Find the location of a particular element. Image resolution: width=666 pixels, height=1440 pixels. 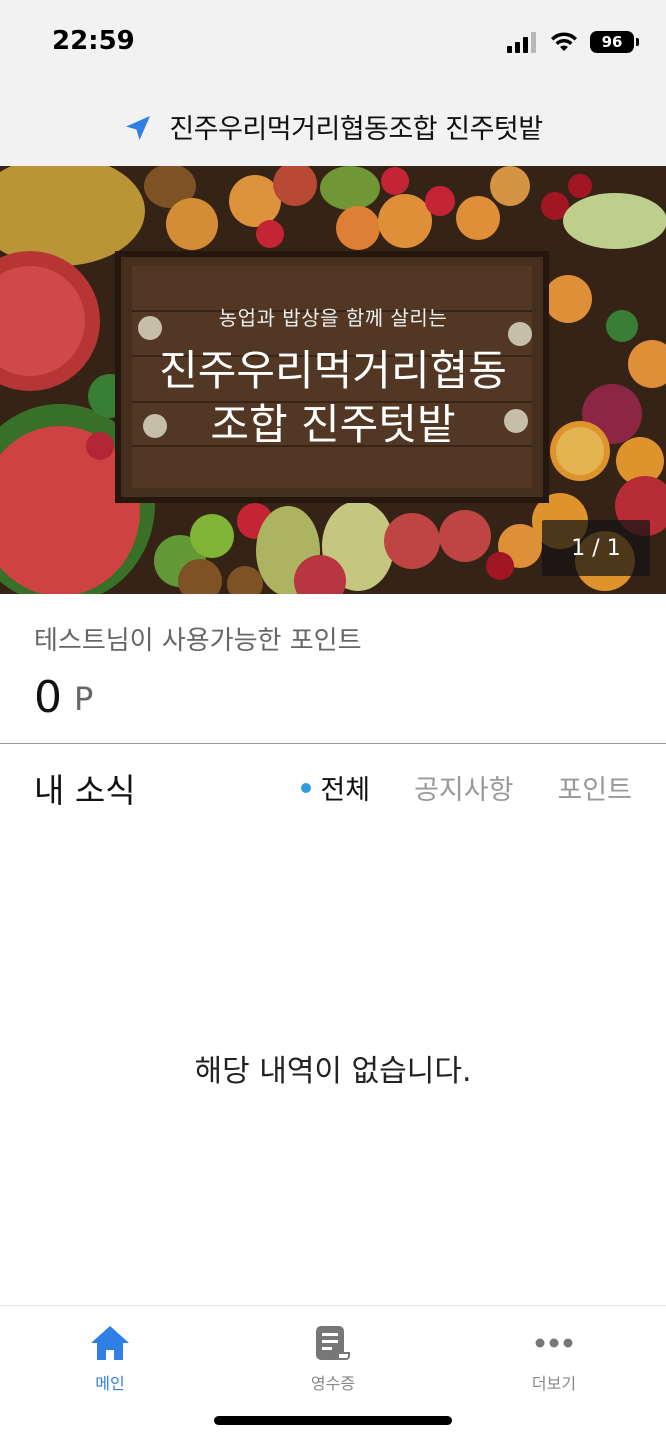

nav-main: 메인 is located at coordinates (110, 1359).